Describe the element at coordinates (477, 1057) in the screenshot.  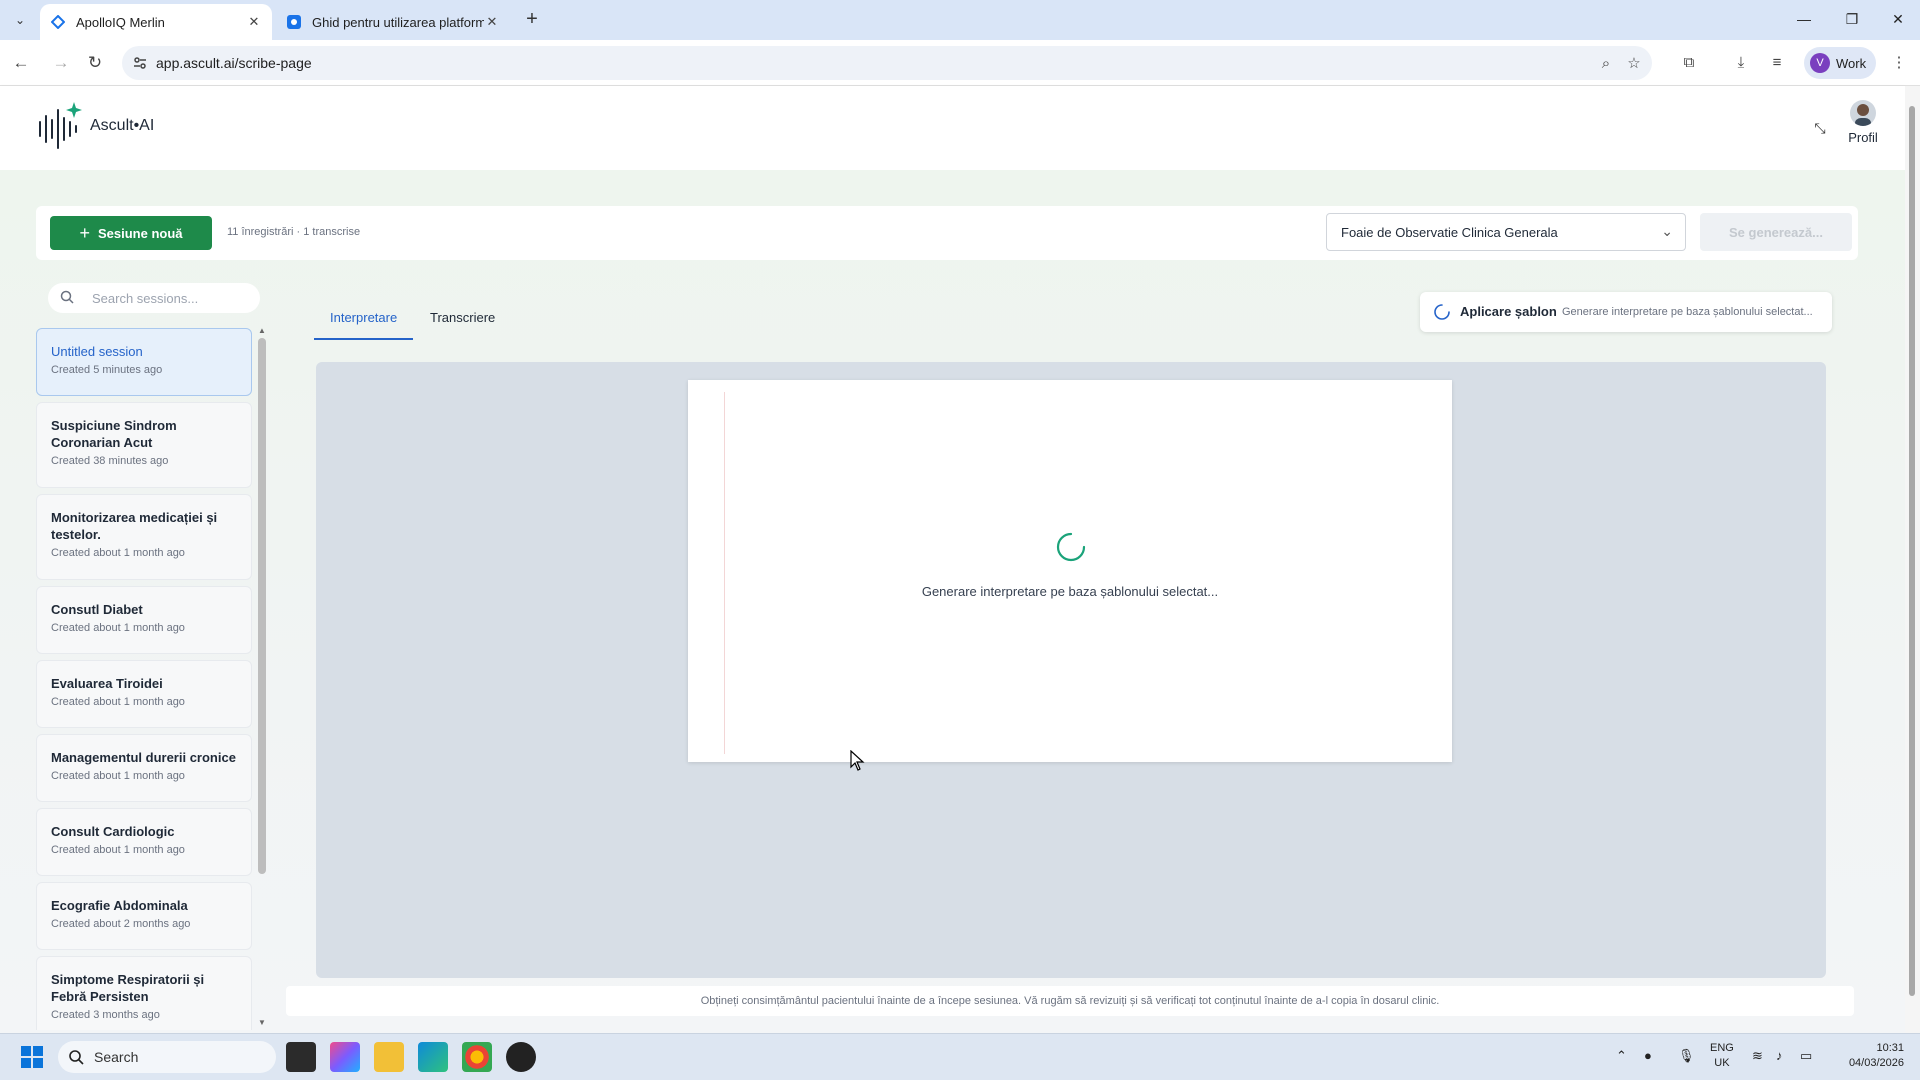
I see `chrome-icon` at that location.